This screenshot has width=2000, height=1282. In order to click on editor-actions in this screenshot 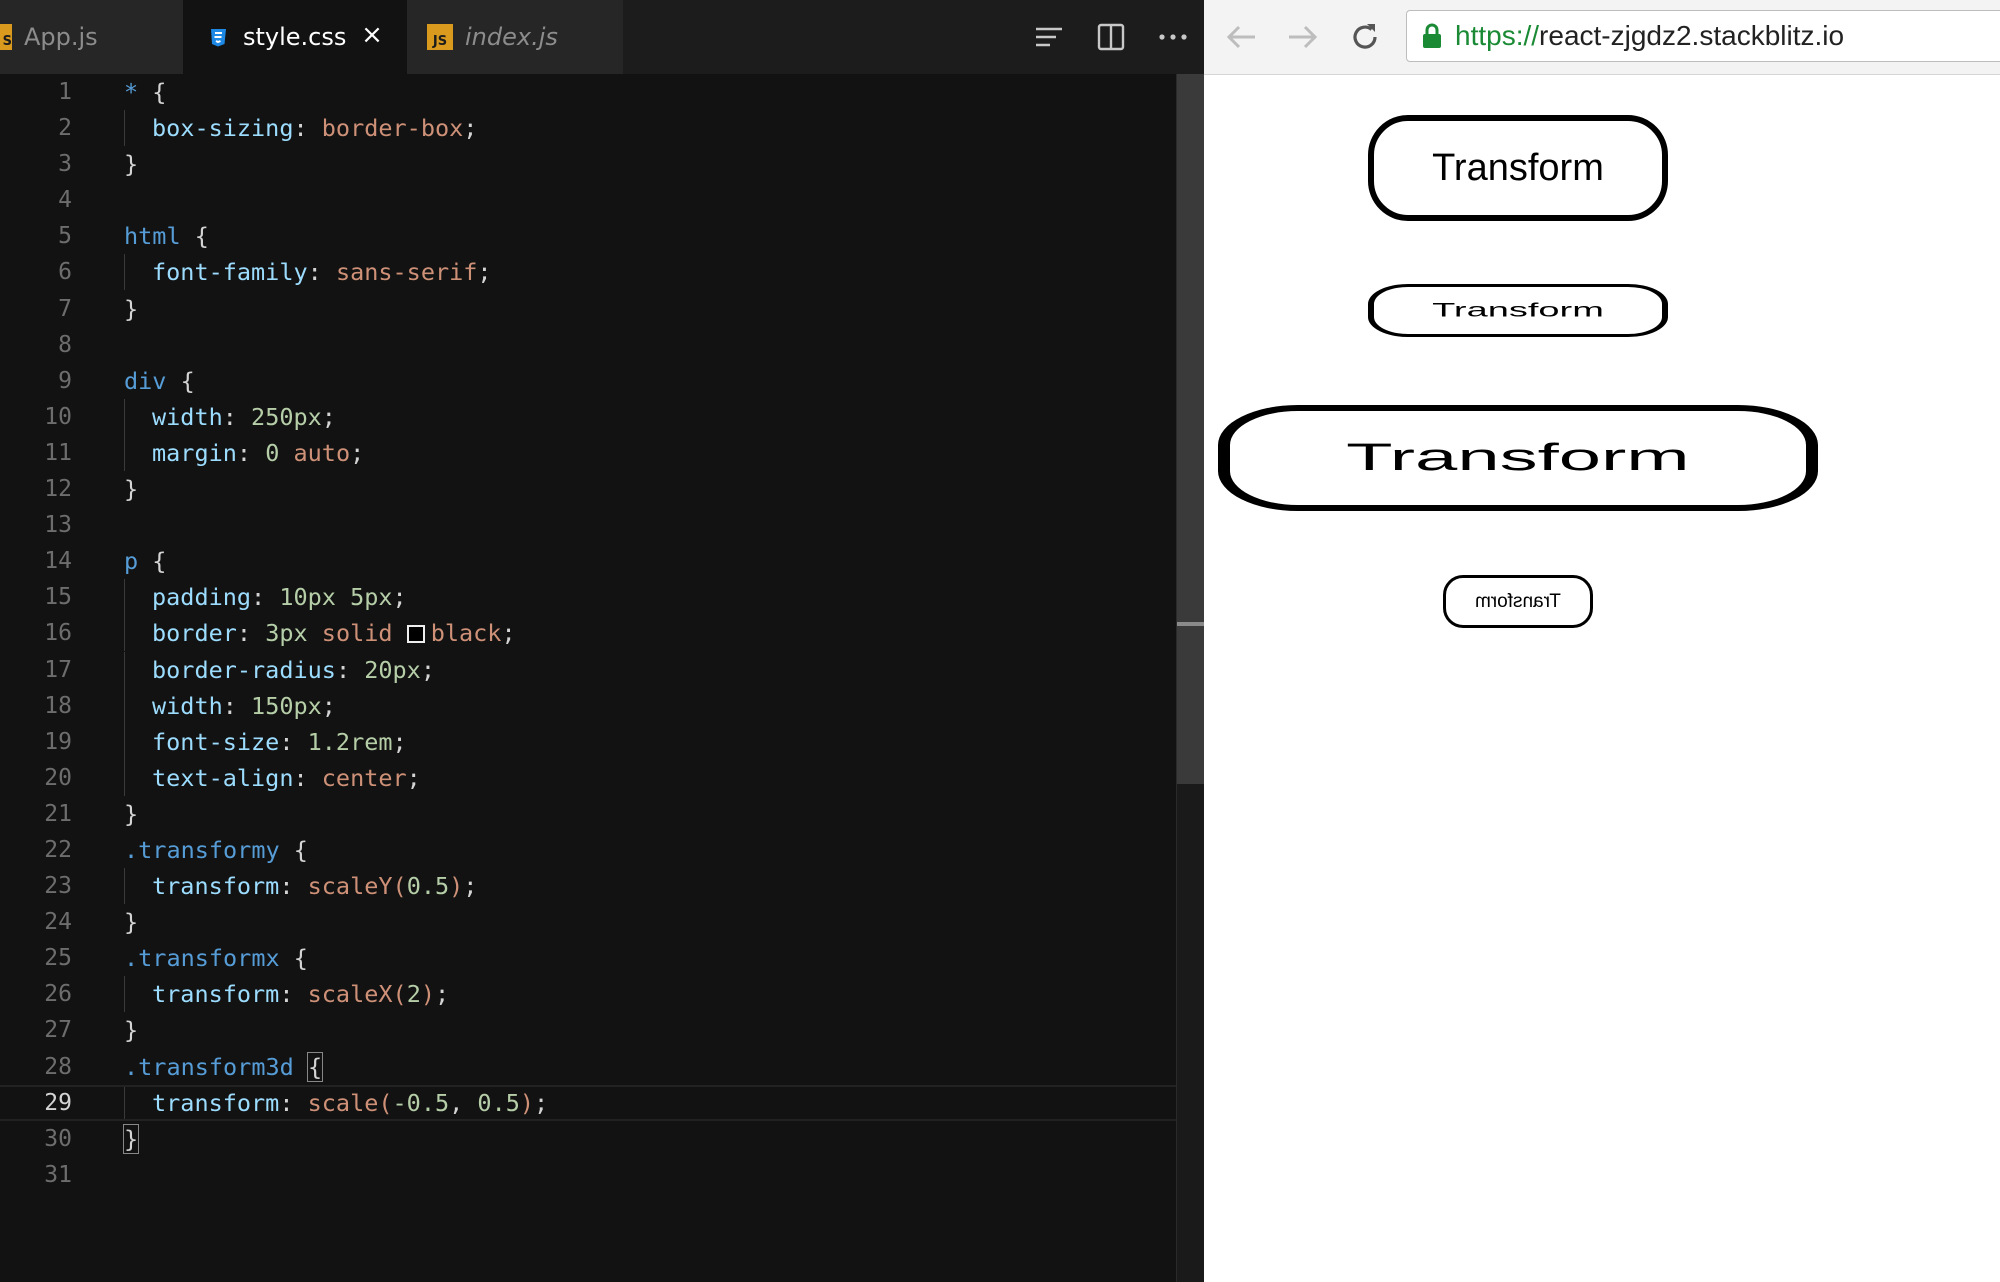, I will do `click(1111, 37)`.